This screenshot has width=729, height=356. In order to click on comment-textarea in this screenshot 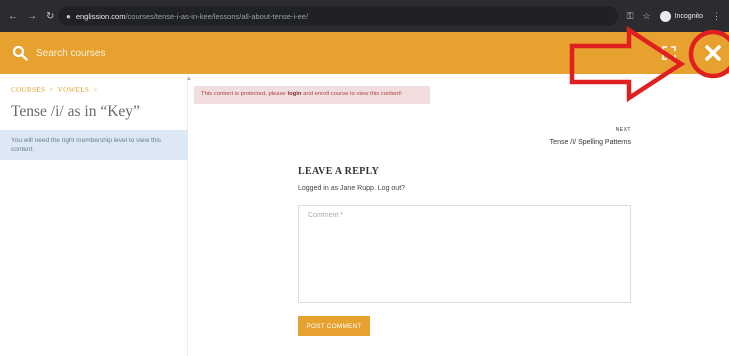, I will do `click(464, 254)`.